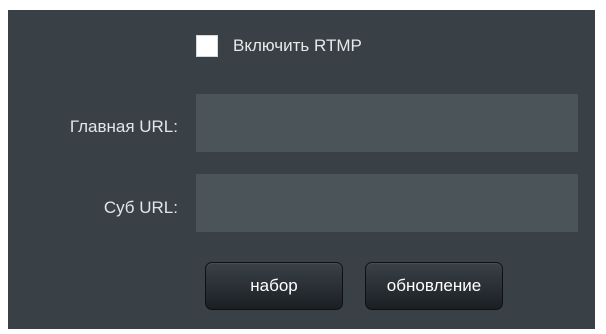  I want to click on main-url-label: Главная URL:, so click(123, 126).